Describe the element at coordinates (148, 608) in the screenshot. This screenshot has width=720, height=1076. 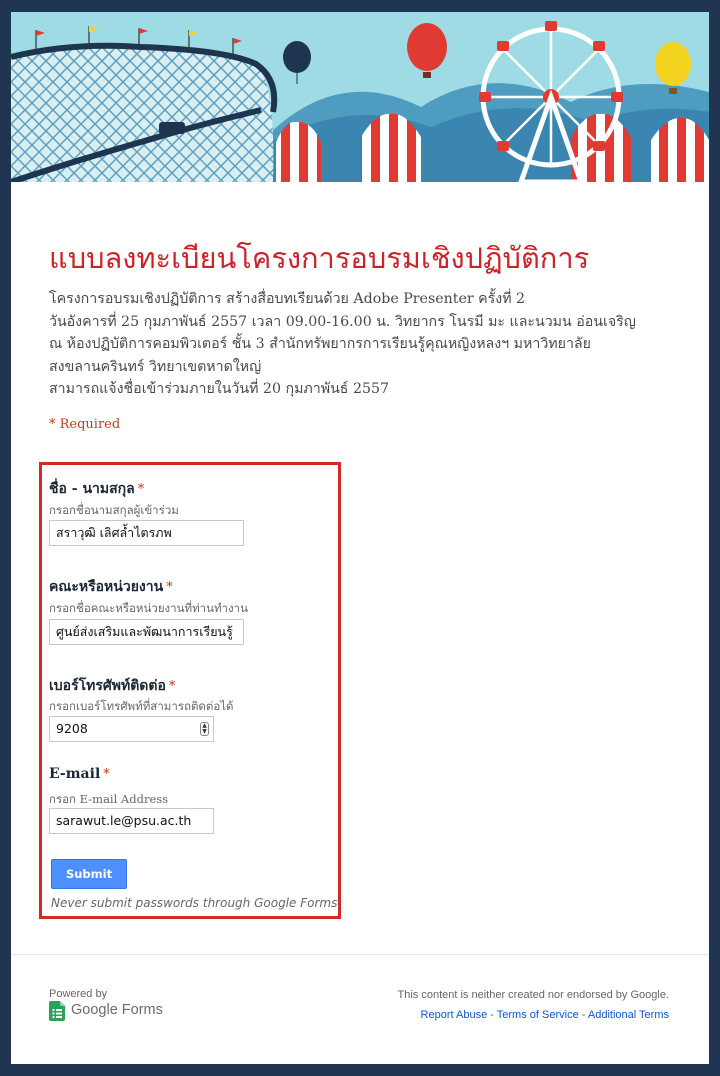
I see `question-help-department: กรอกชื่อคณะหรือหน่วยงานที่ท่านทำงาน` at that location.